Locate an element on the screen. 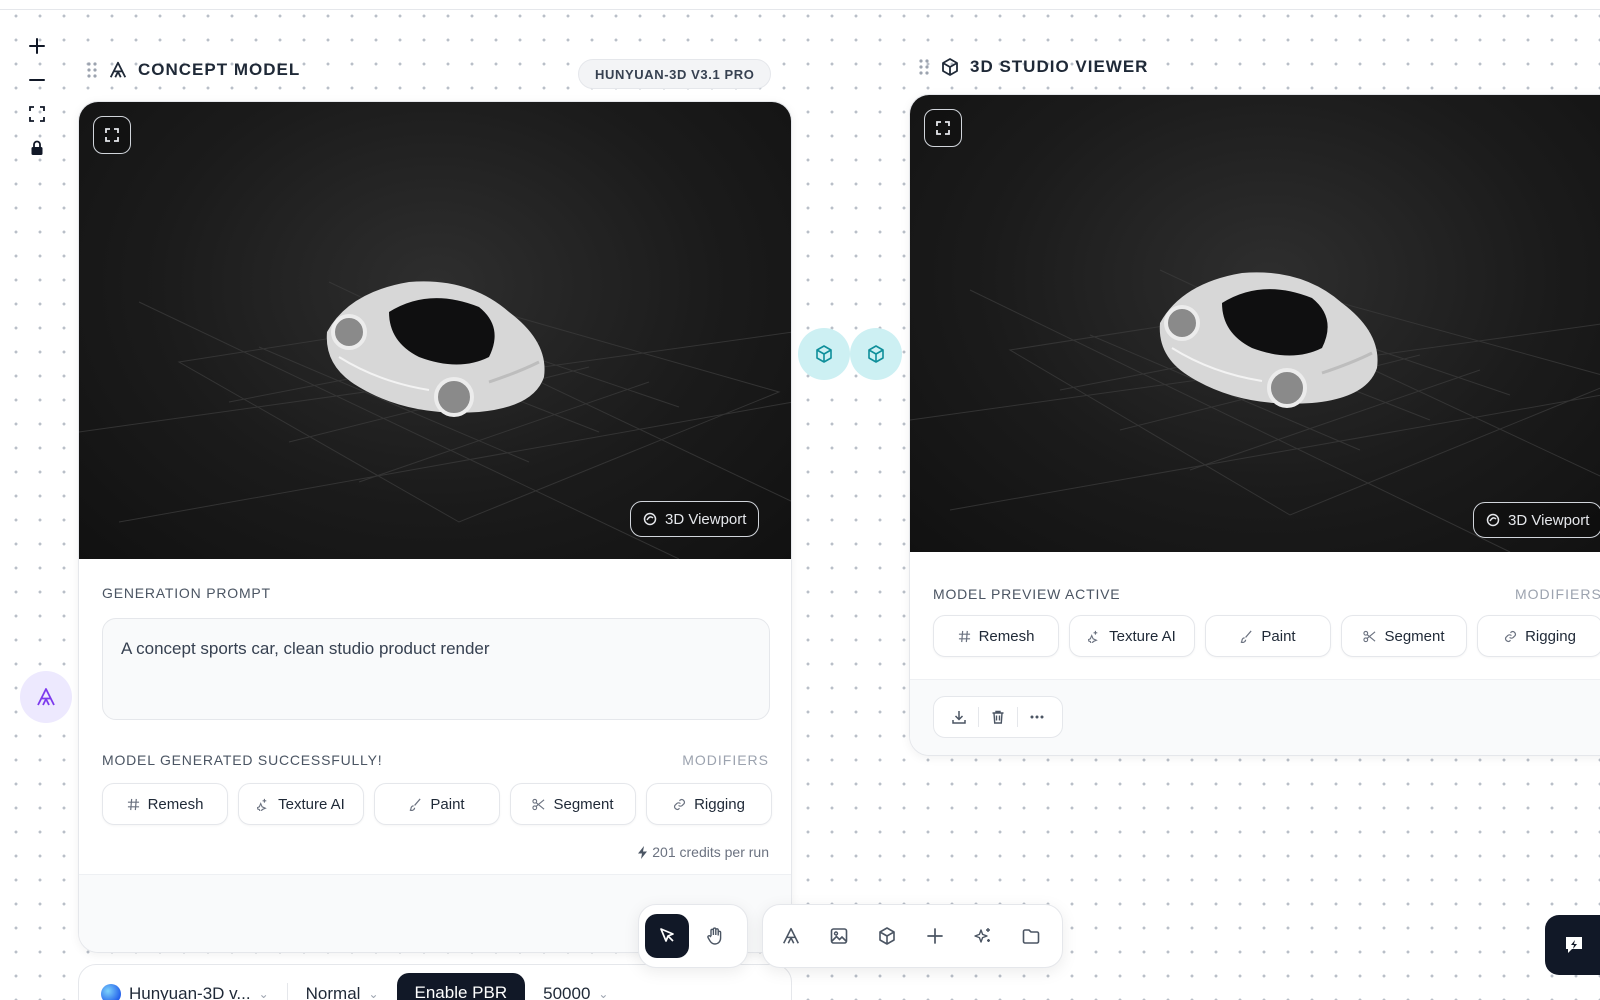 This screenshot has width=1600, height=1000. add-3d-model-button is located at coordinates (887, 936).